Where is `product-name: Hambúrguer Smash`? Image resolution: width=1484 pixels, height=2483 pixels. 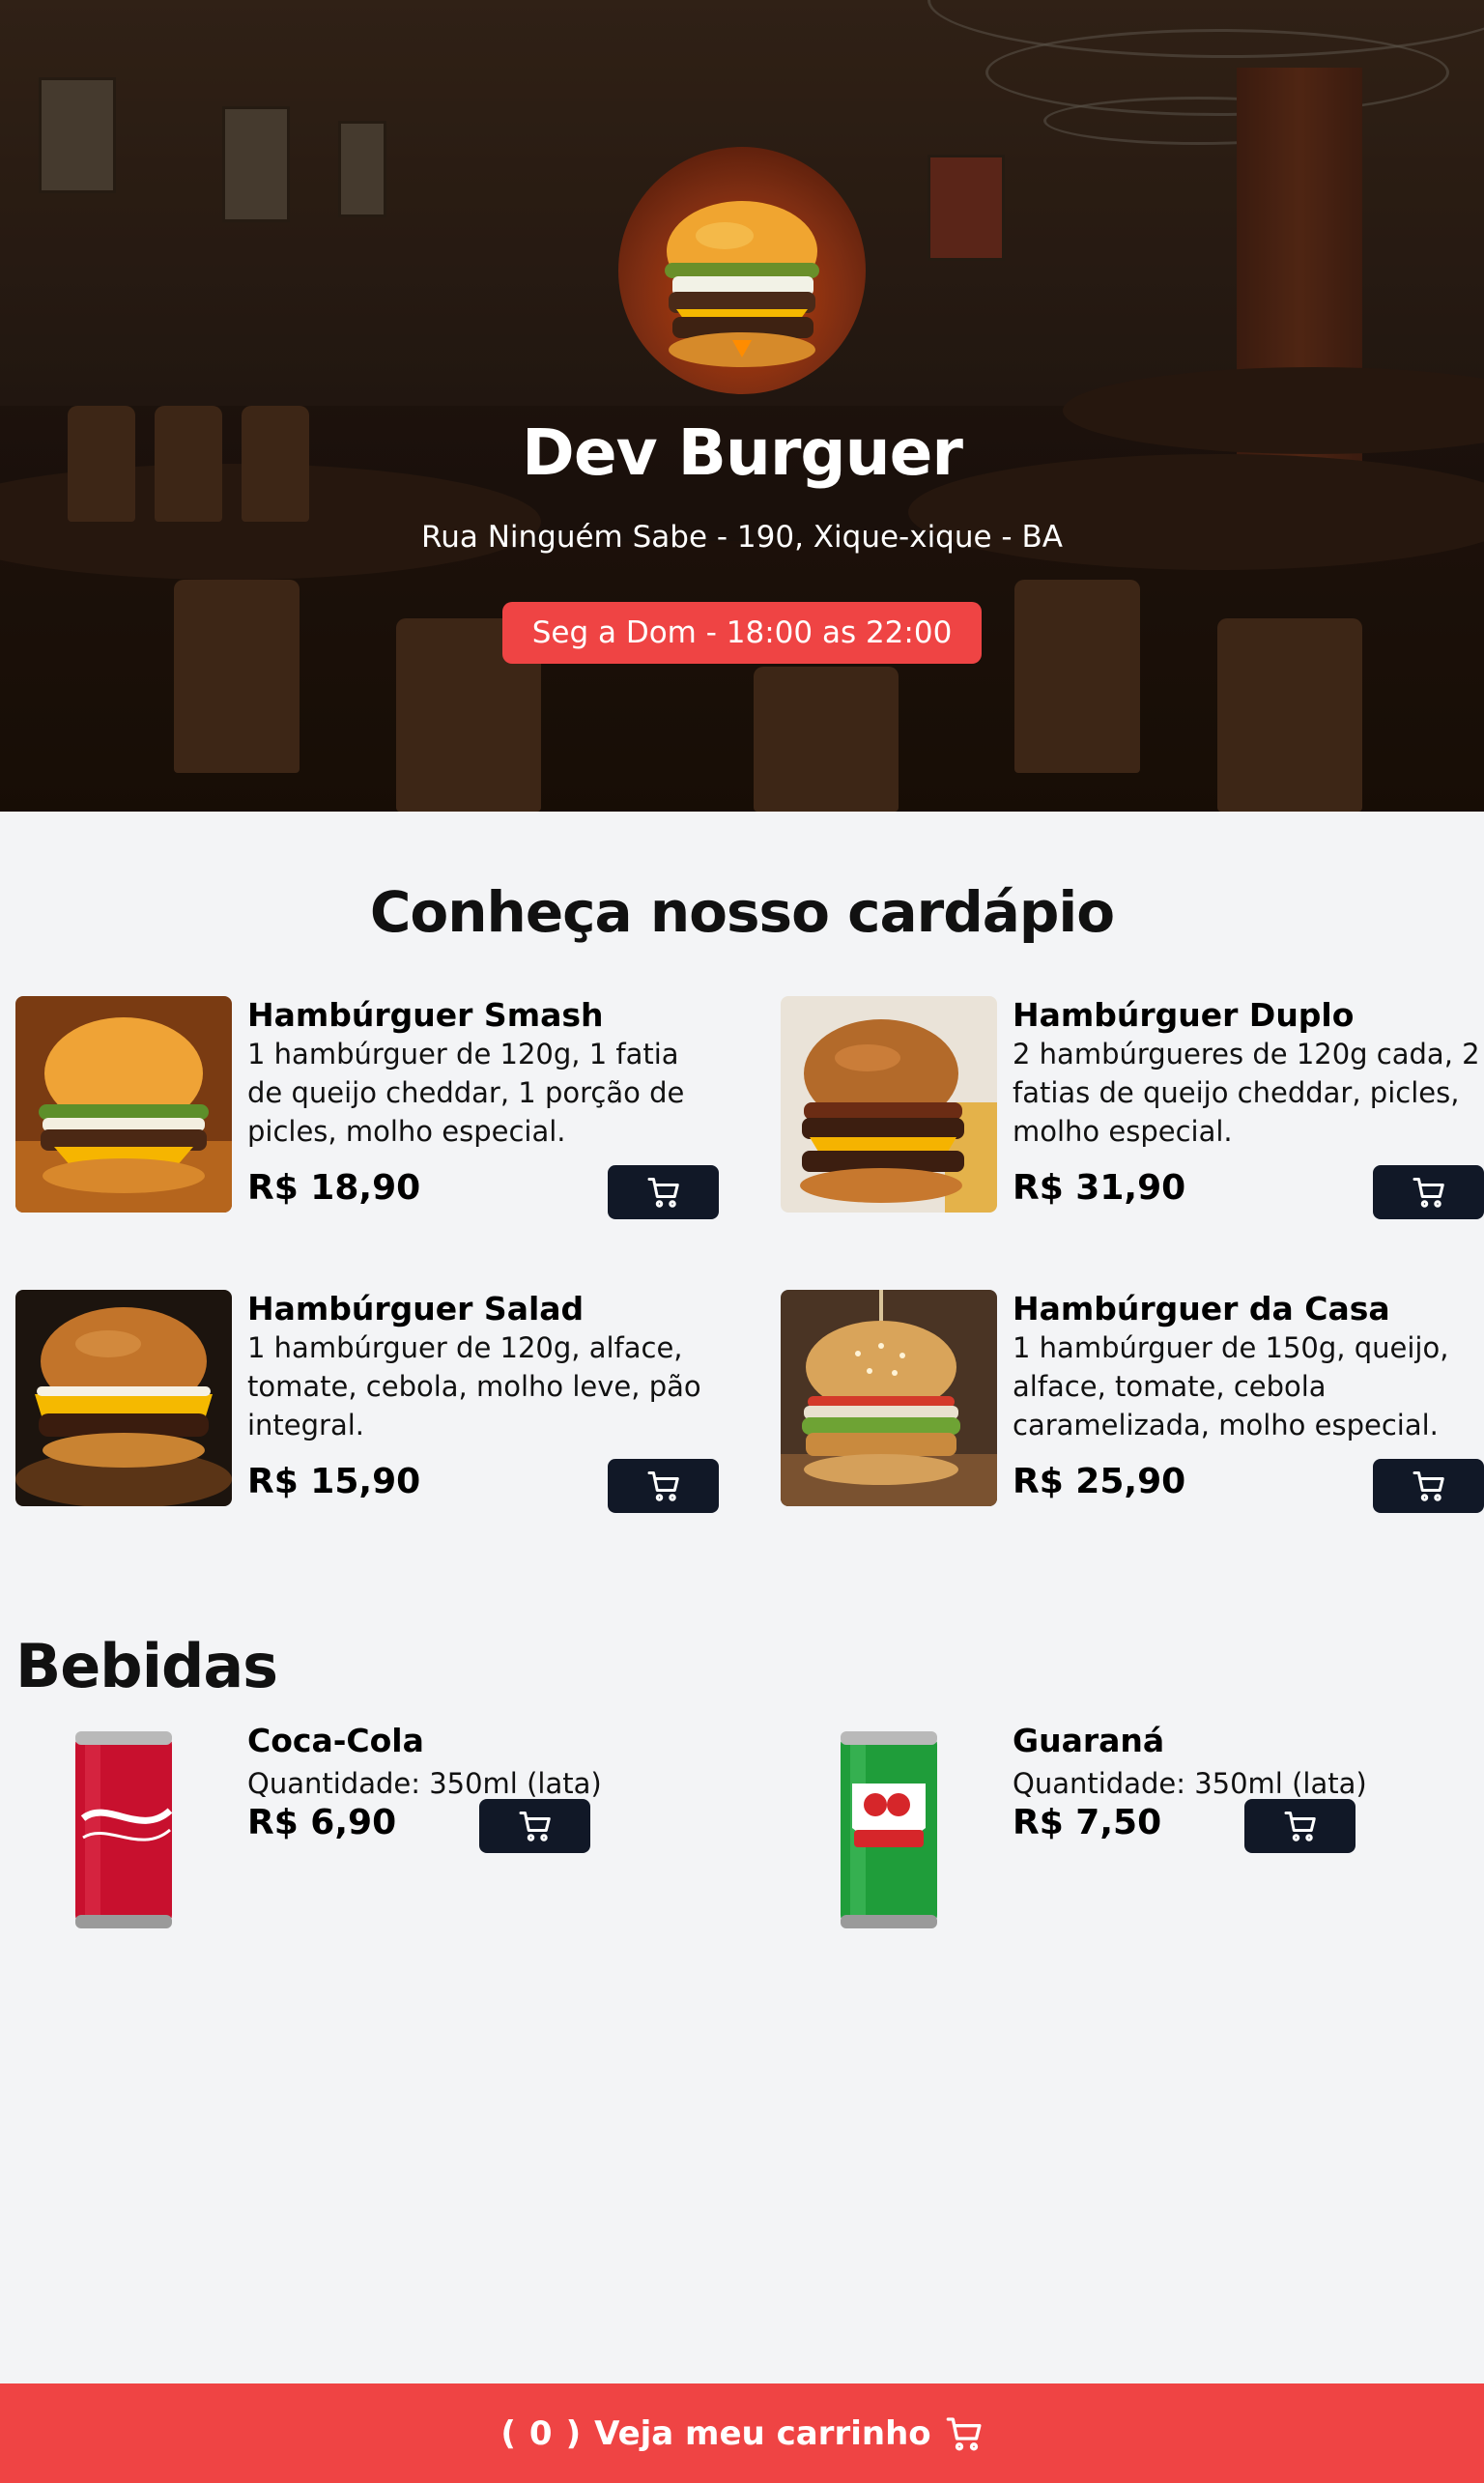 product-name: Hambúrguer Smash is located at coordinates (425, 1015).